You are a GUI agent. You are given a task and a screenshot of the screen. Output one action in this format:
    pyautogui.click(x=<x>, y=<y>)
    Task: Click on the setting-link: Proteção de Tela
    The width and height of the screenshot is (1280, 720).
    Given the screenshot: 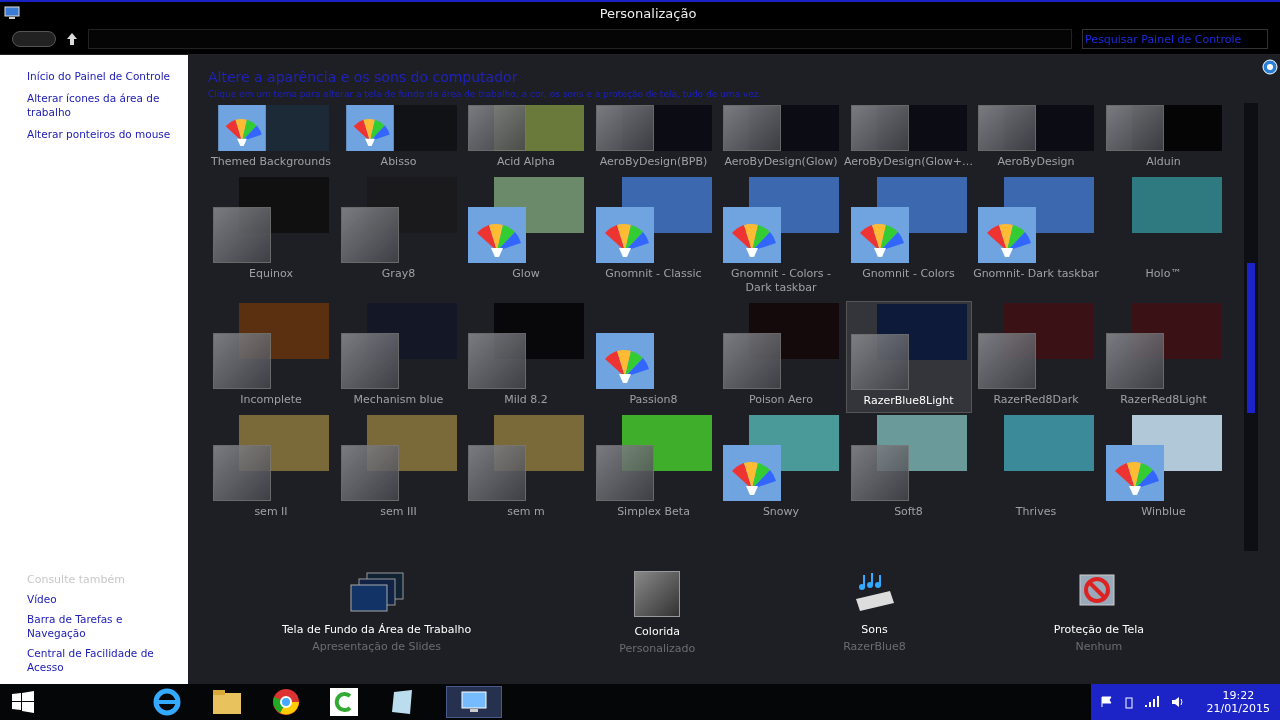 What is the action you would take?
    pyautogui.click(x=1098, y=629)
    